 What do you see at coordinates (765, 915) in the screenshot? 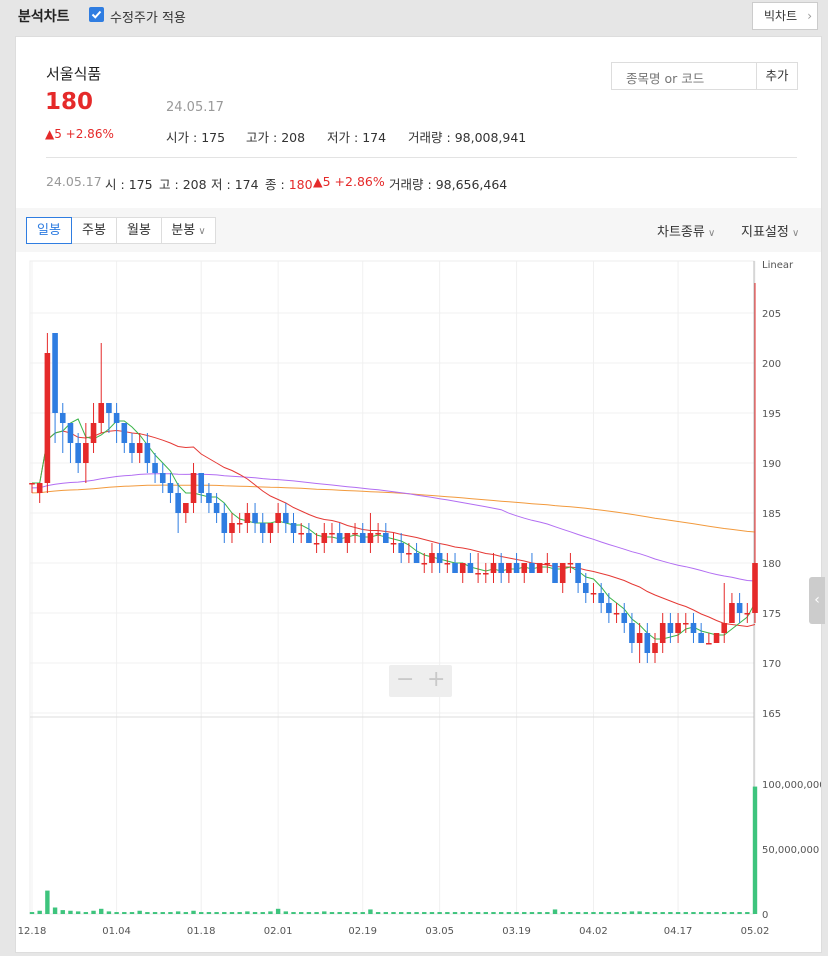
I see `volume-tick-label: 0` at bounding box center [765, 915].